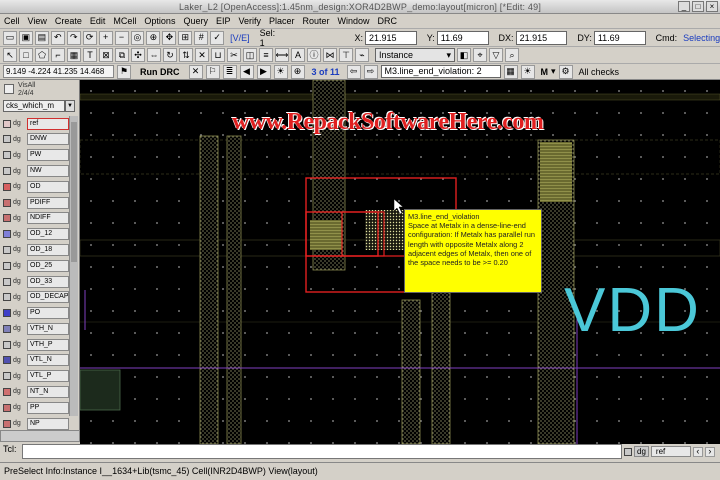  What do you see at coordinates (159, 21) in the screenshot?
I see `menu-options: Options` at bounding box center [159, 21].